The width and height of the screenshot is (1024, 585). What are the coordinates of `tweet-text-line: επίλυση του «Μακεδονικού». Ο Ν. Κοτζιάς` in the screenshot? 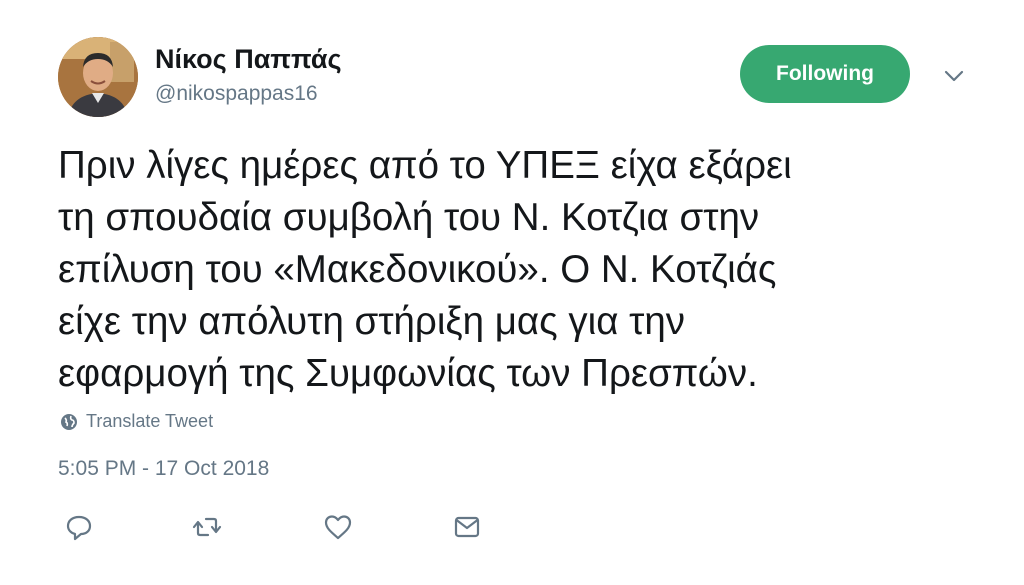 It's located at (417, 269).